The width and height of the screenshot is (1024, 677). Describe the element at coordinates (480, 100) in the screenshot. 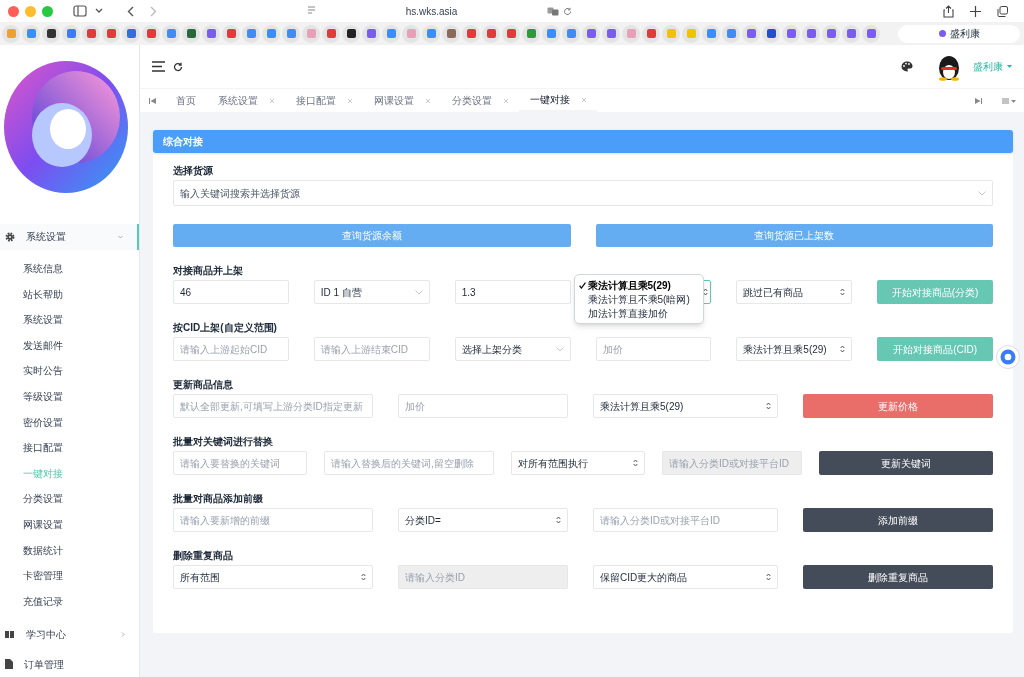

I see `page-tab: 分类设置` at that location.